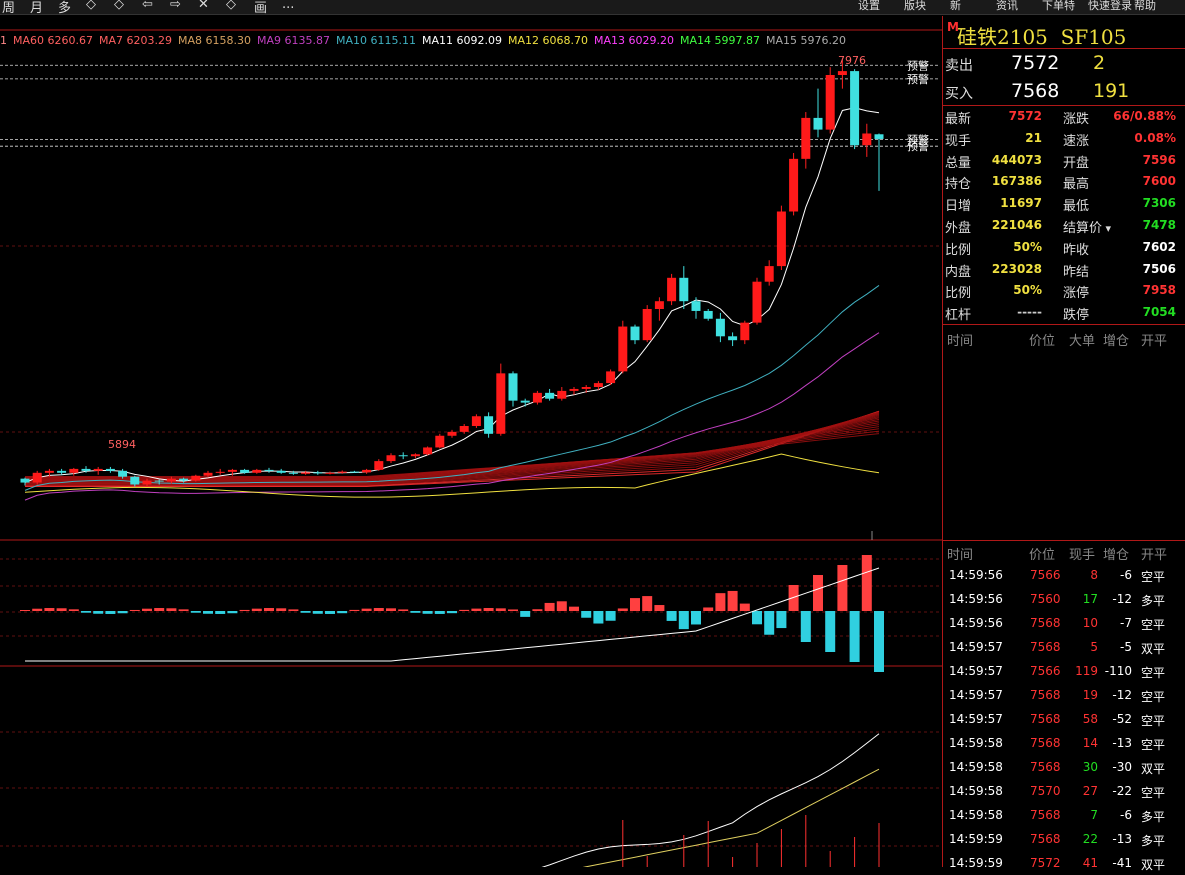  I want to click on quote-row: 内盘 223028 昨结 7506, so click(1064, 270).